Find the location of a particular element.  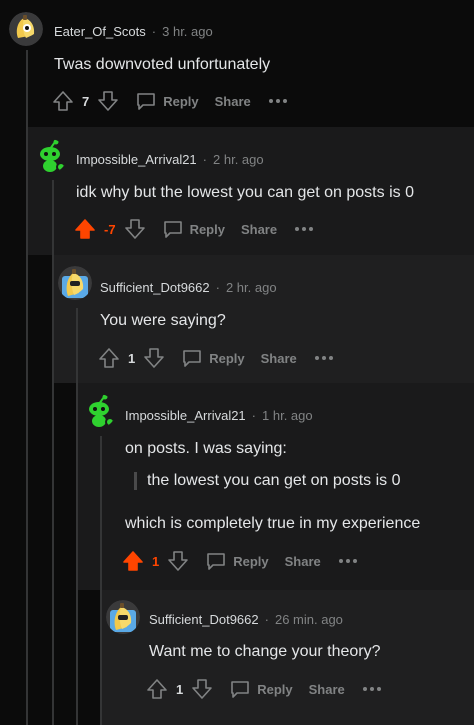

vote-count: -7 is located at coordinates (110, 229).